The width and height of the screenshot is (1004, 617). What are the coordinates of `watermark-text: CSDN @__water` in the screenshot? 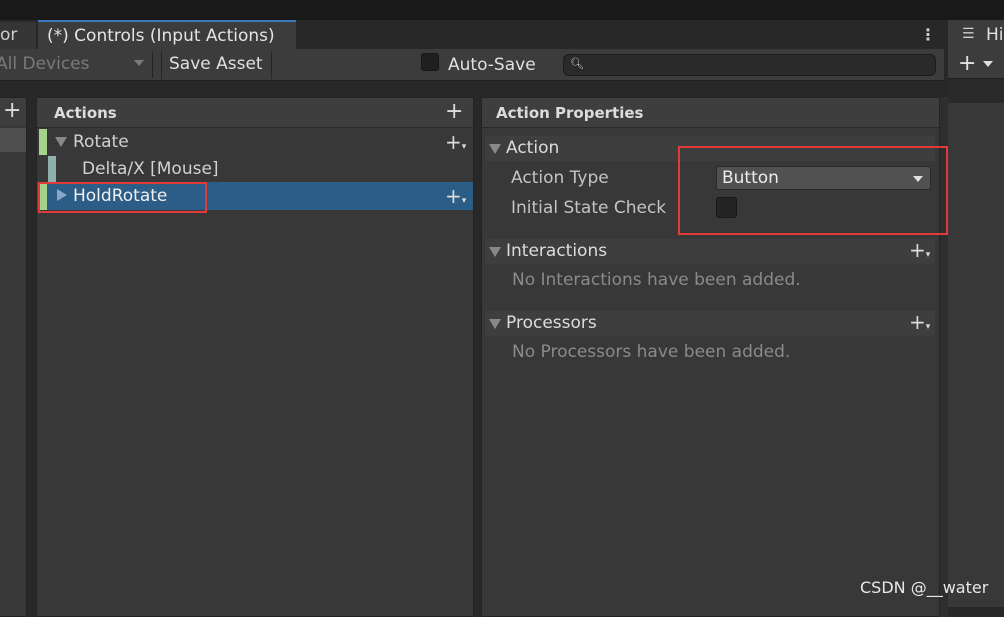 It's located at (924, 587).